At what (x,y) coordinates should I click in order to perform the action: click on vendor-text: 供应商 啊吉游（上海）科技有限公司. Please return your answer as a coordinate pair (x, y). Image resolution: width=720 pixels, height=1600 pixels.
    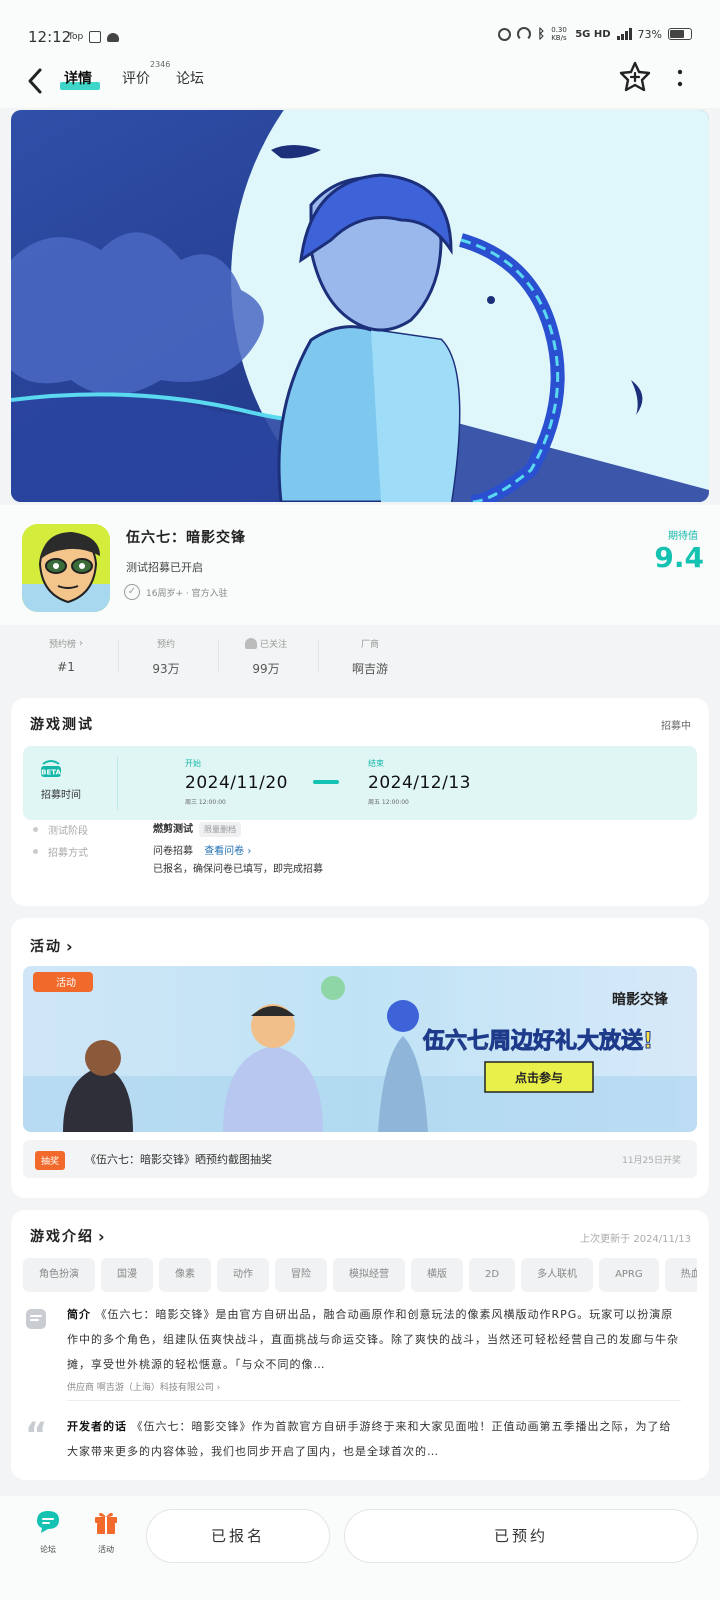
    Looking at the image, I should click on (140, 1388).